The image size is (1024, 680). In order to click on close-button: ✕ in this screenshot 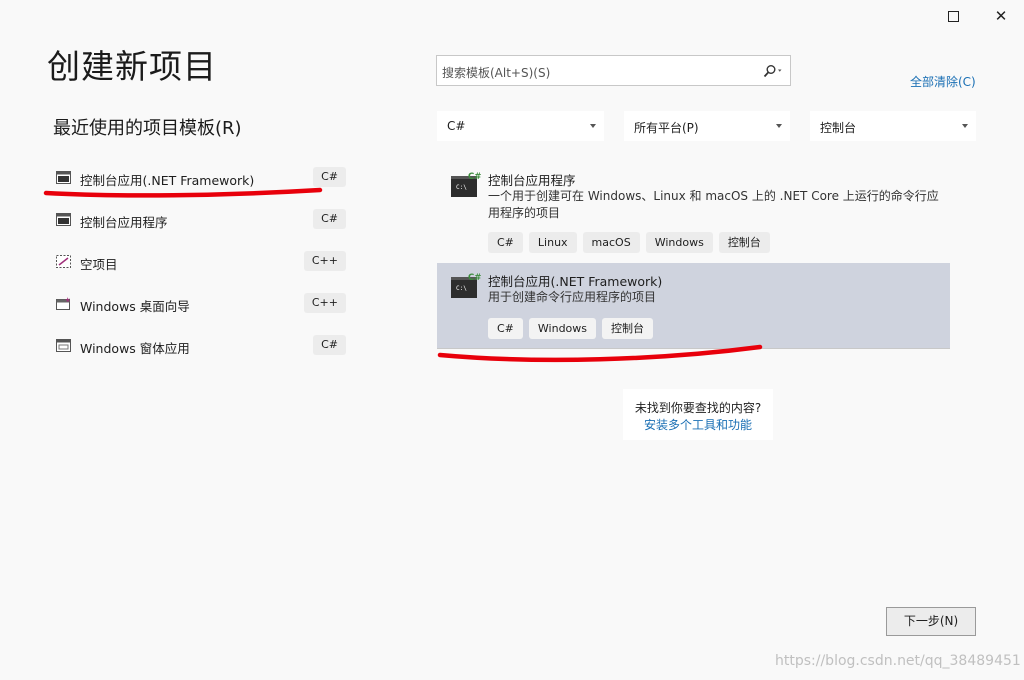, I will do `click(1001, 16)`.